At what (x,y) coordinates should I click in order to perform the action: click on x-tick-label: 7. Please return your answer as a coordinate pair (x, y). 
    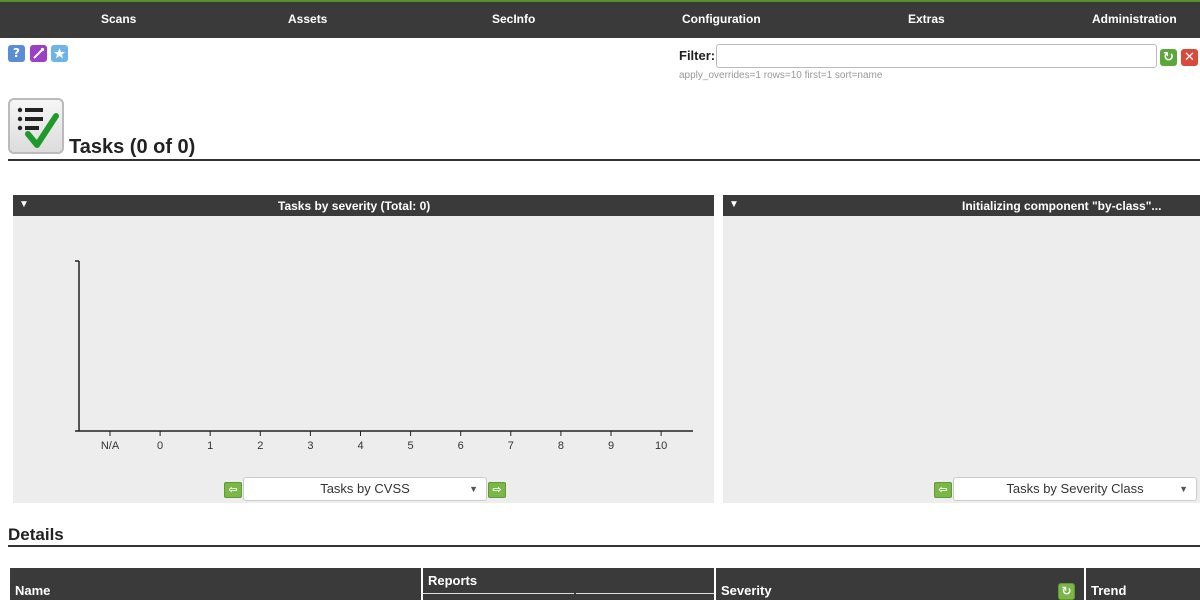
    Looking at the image, I should click on (511, 446).